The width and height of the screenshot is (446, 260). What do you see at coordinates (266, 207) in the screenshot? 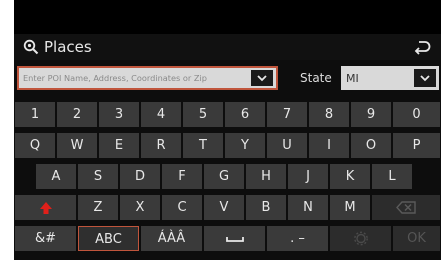
I see `key-b: B` at bounding box center [266, 207].